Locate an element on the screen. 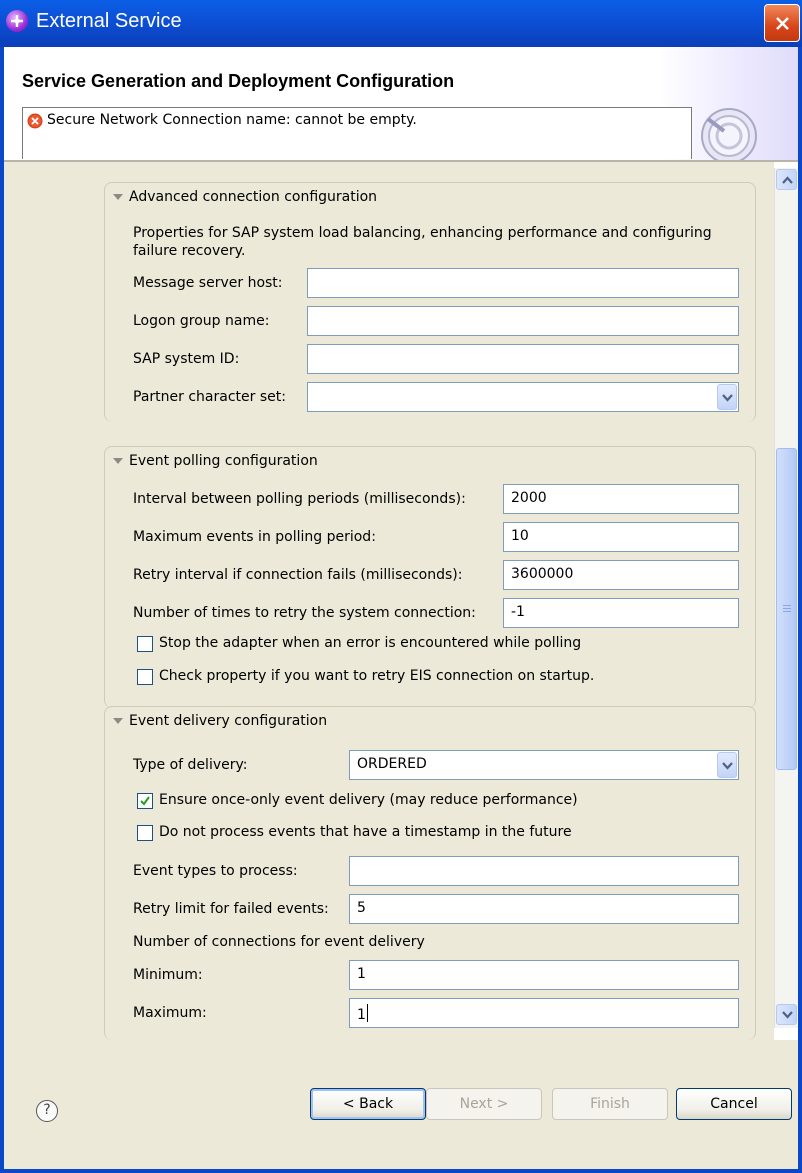 Image resolution: width=802 pixels, height=1173 pixels. scroll-down-button is located at coordinates (786, 1014).